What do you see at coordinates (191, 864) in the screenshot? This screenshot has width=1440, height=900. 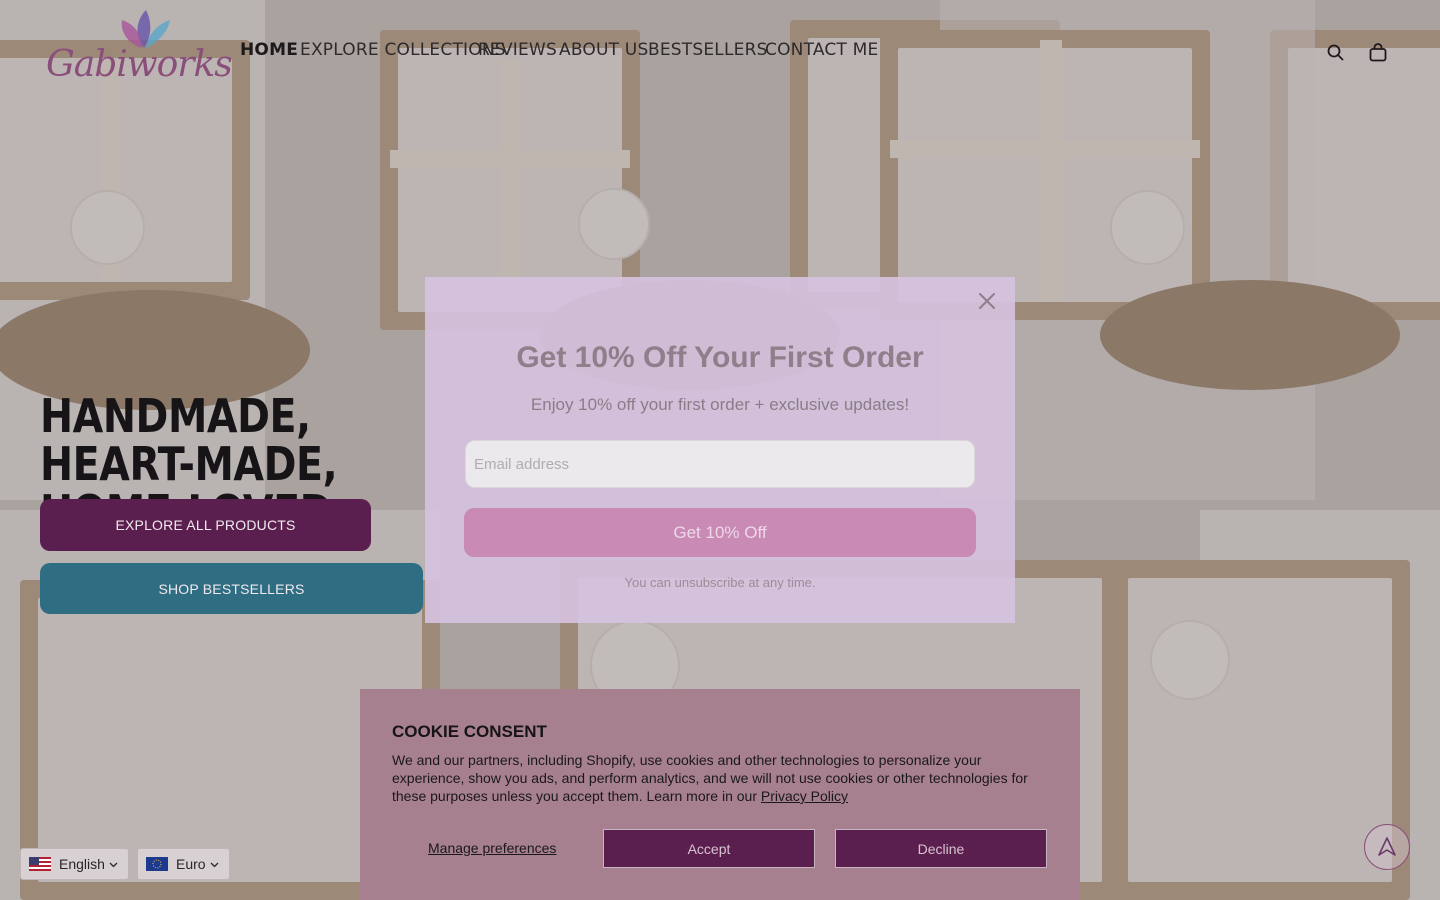 I see `currency-label: Euro` at bounding box center [191, 864].